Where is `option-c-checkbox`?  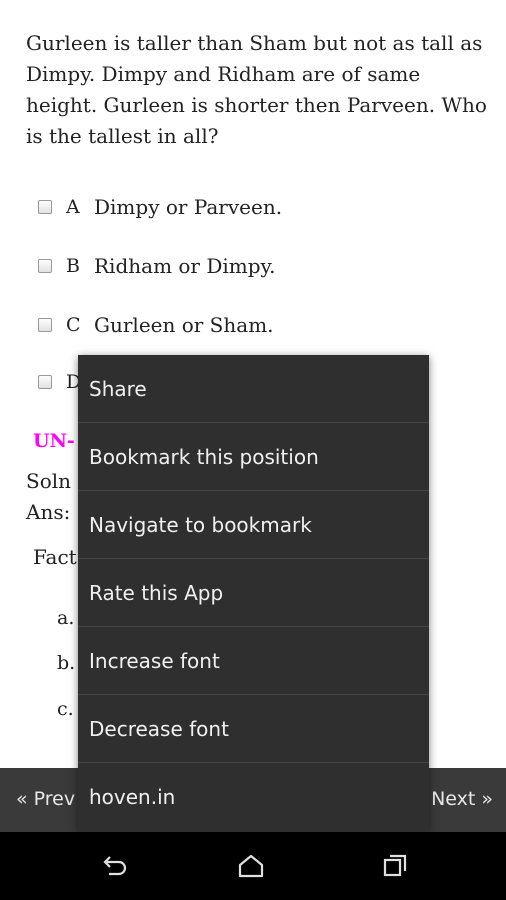 option-c-checkbox is located at coordinates (45, 325).